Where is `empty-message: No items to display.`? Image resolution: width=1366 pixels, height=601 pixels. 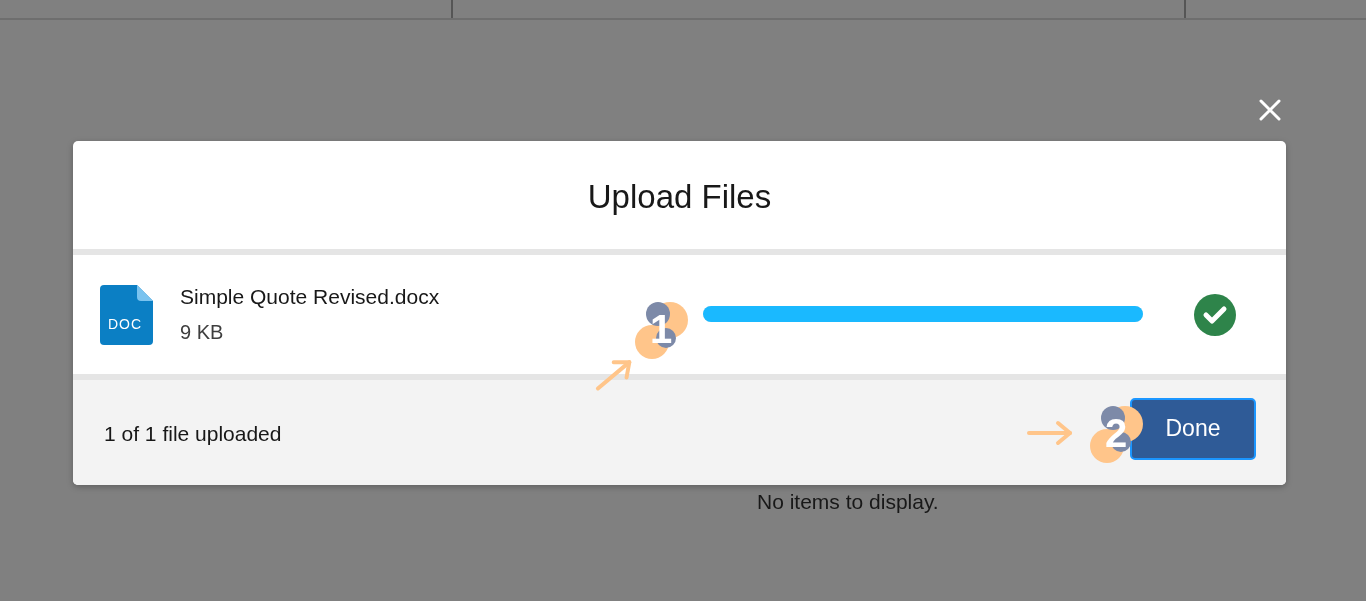 empty-message: No items to display. is located at coordinates (848, 502).